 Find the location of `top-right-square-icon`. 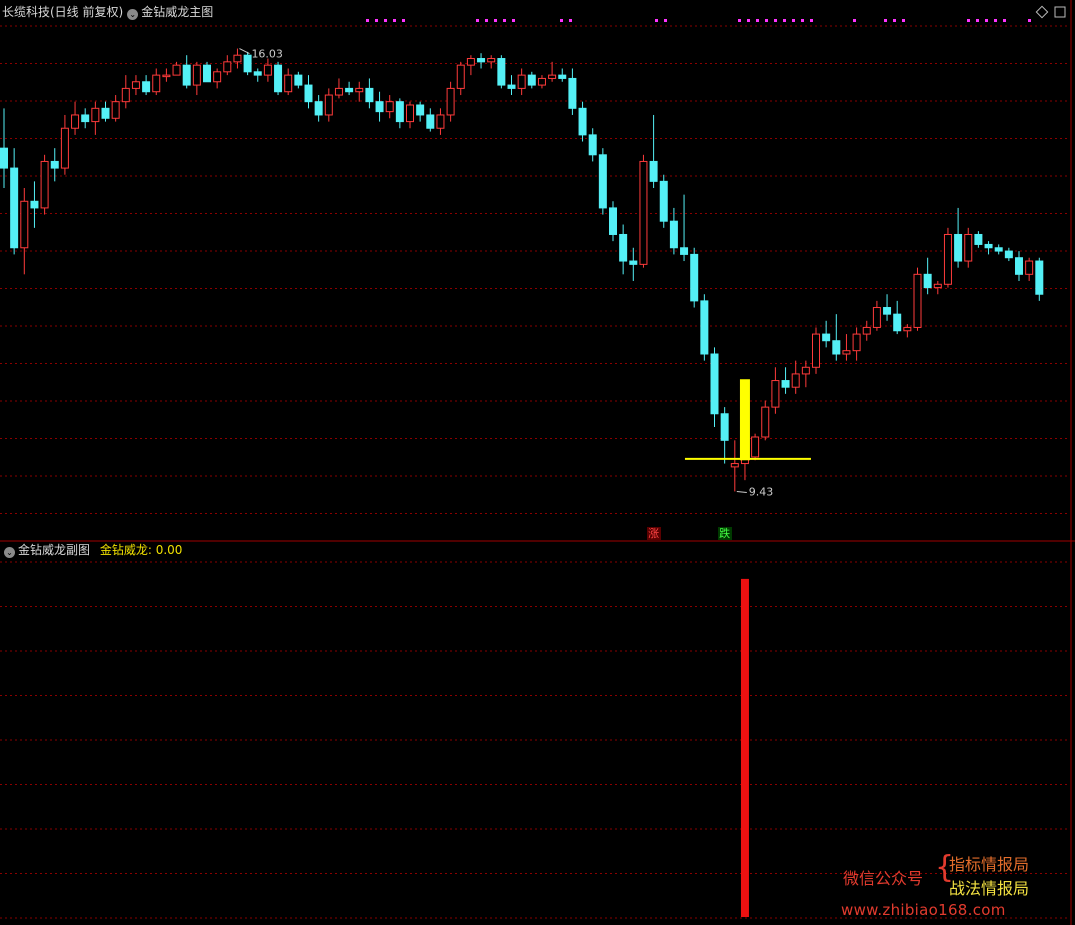

top-right-square-icon is located at coordinates (1060, 12).